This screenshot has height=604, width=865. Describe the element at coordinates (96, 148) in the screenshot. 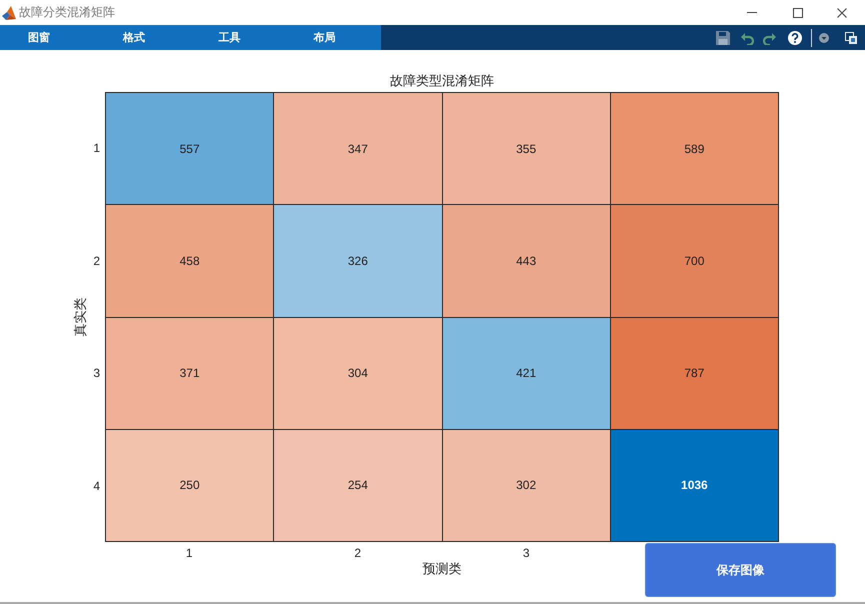

I see `row-tick-label: 1` at that location.